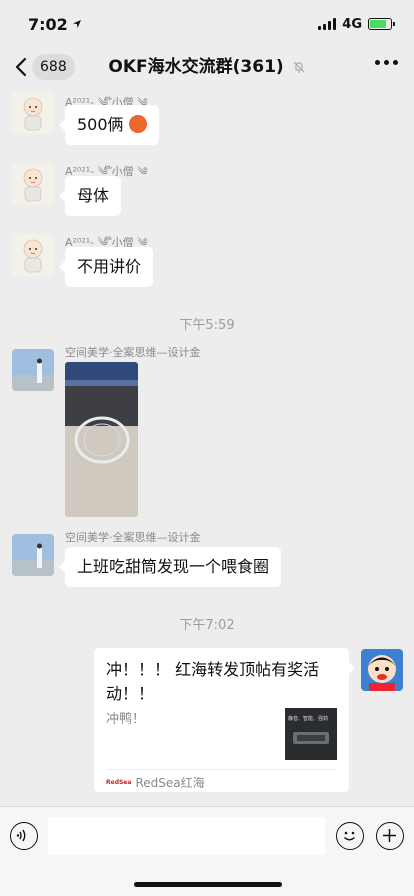 This screenshot has height=896, width=414. I want to click on chat-nav-bar: 688 OKF海水交流群(361), so click(207, 67).